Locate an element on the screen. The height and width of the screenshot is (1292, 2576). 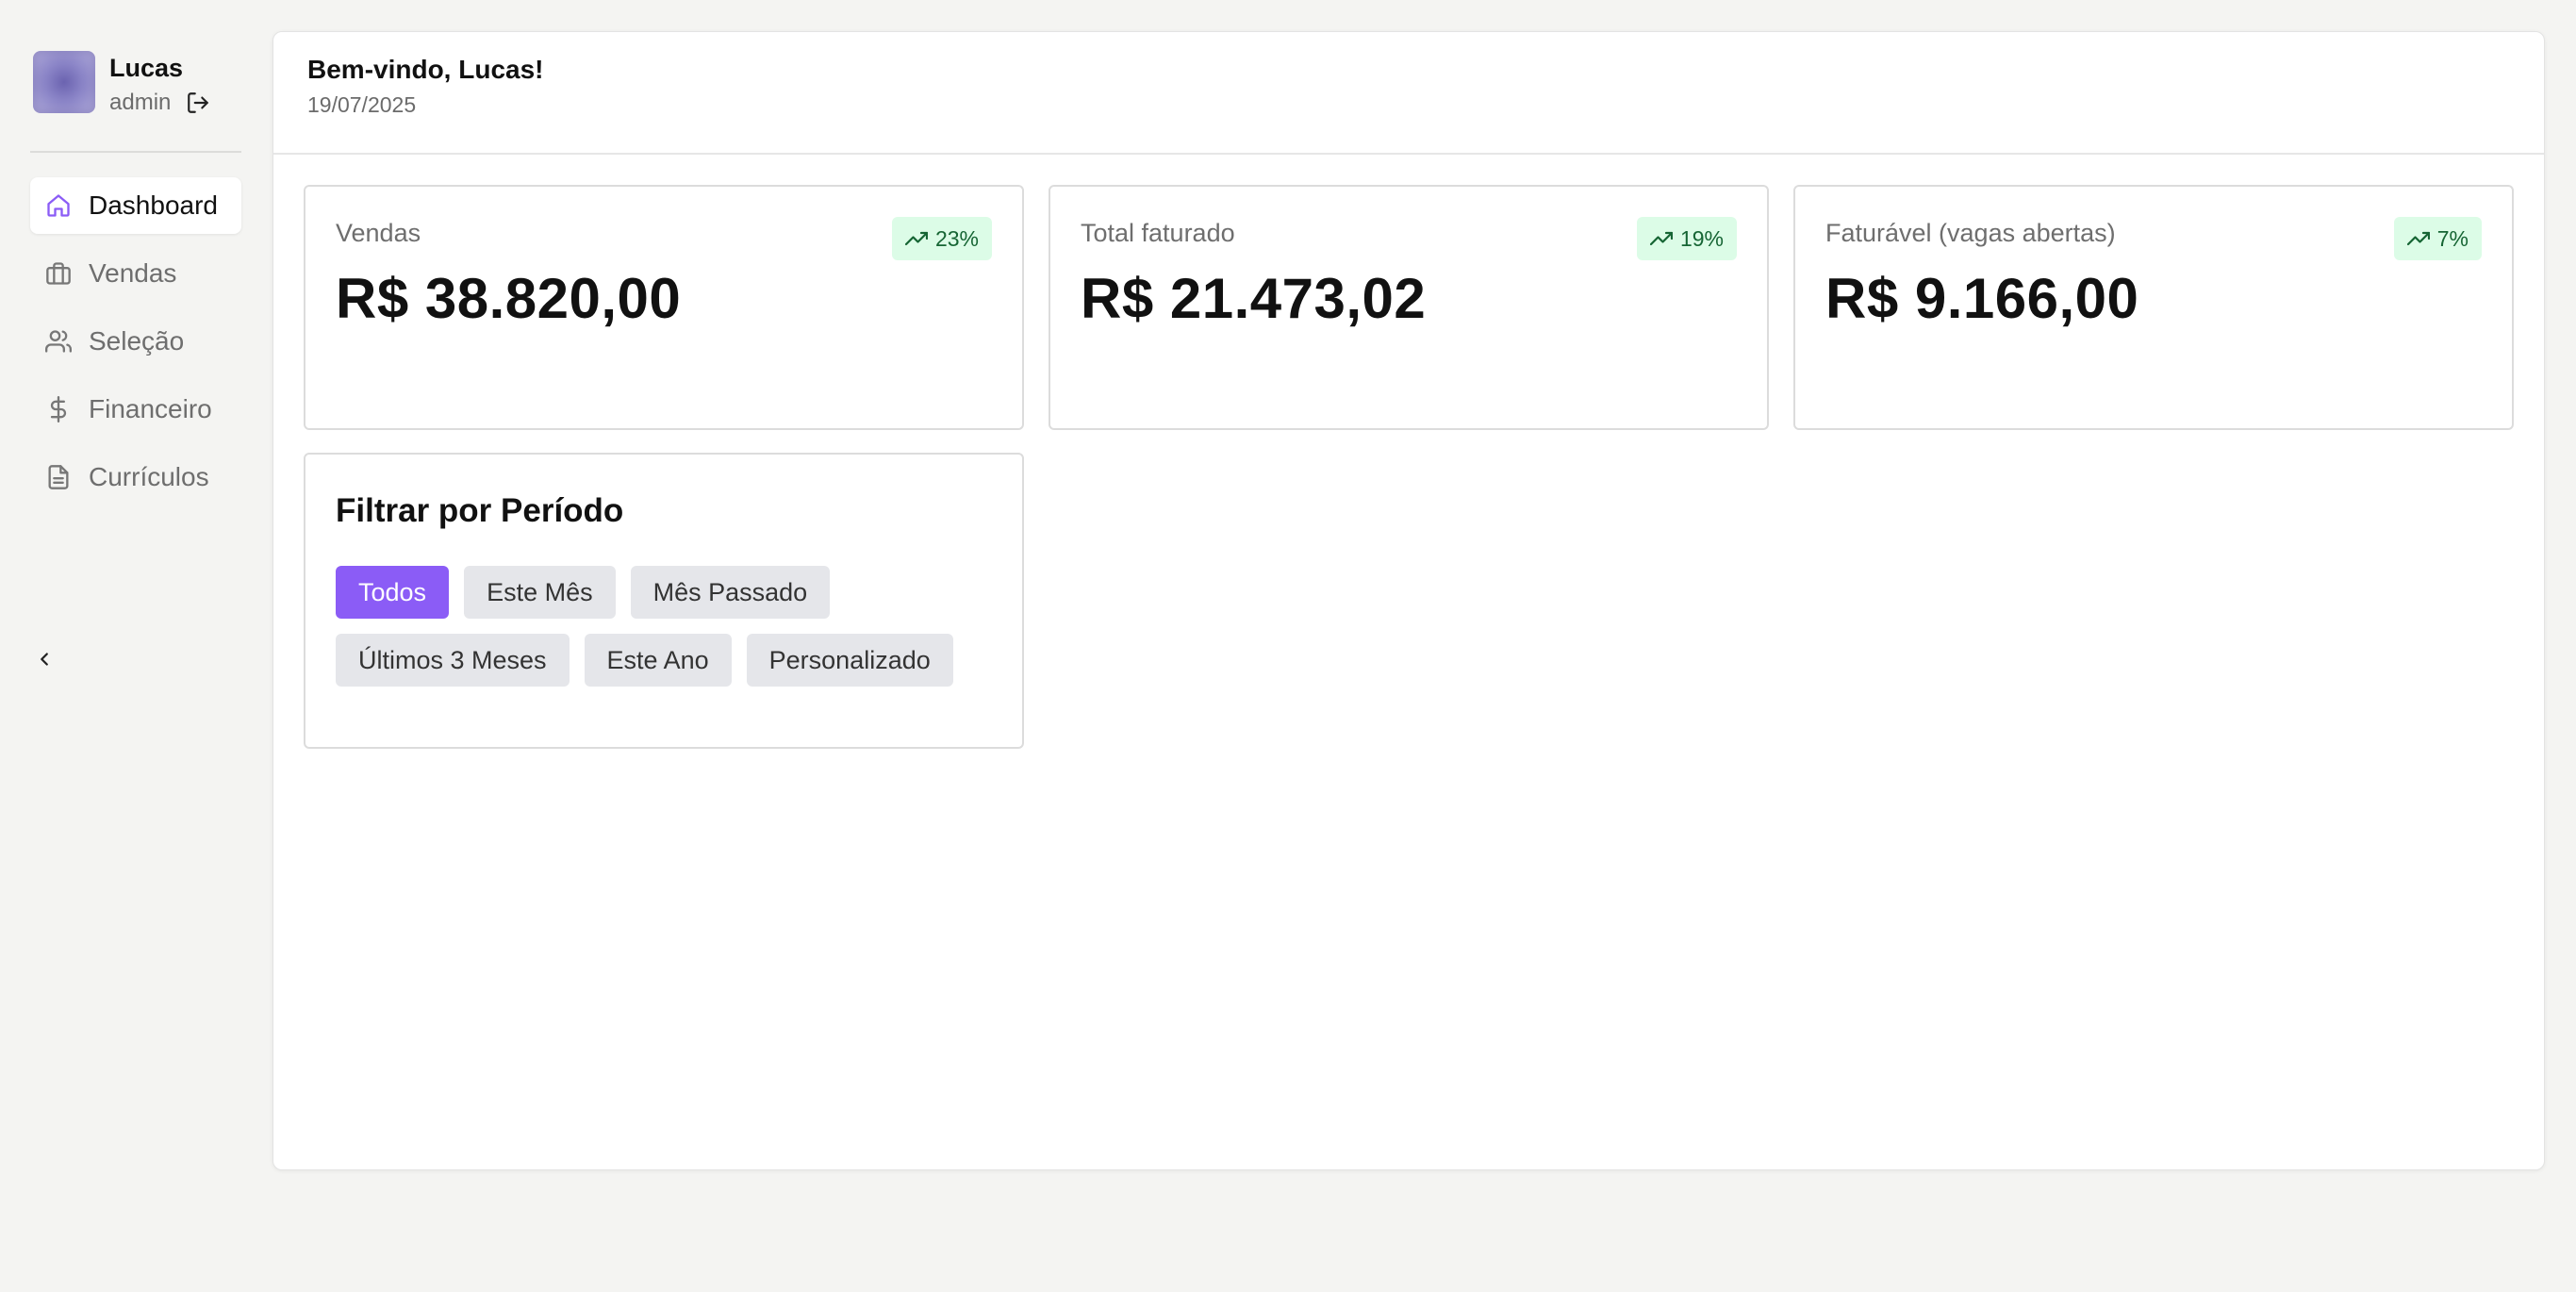
chip-row: Todos Este Mês Mês Passado is located at coordinates (666, 592).